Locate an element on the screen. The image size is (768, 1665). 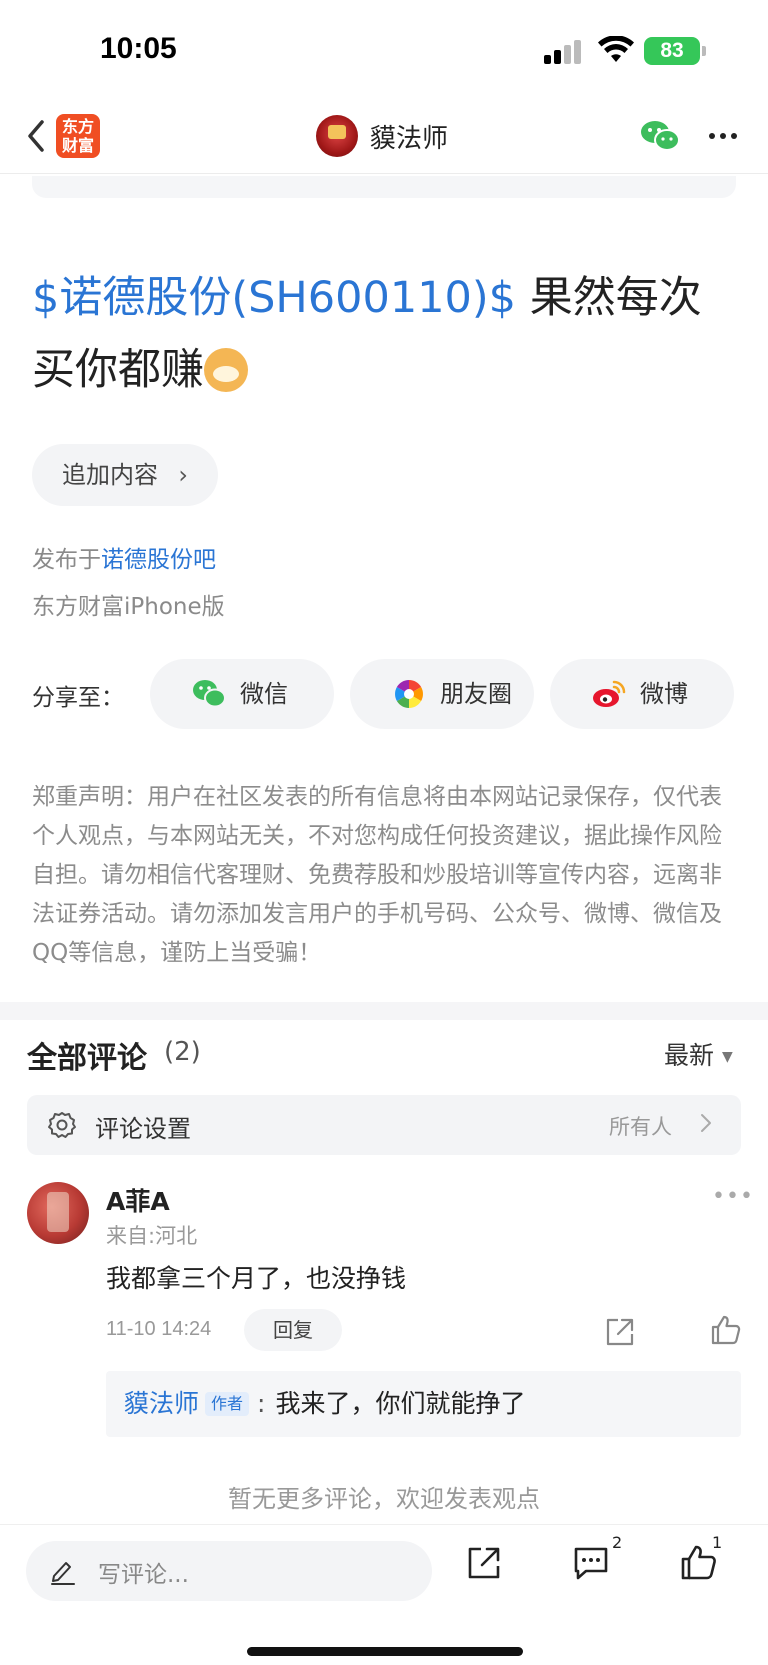
comment-icon is located at coordinates (591, 1563).